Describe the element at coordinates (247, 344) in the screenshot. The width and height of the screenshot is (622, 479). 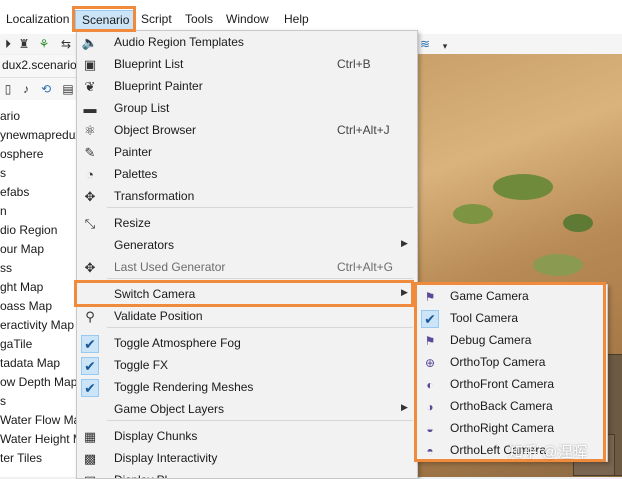
I see `menu-item-toggle-atmosphere-fog: ✔ Toggle Atmosphere Fog` at that location.